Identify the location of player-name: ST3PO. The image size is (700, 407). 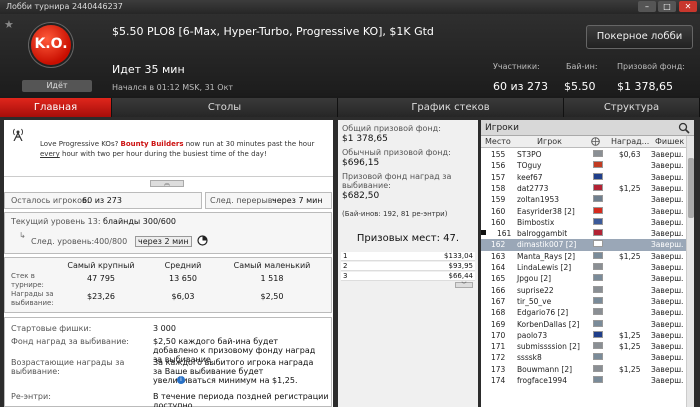
(529, 154).